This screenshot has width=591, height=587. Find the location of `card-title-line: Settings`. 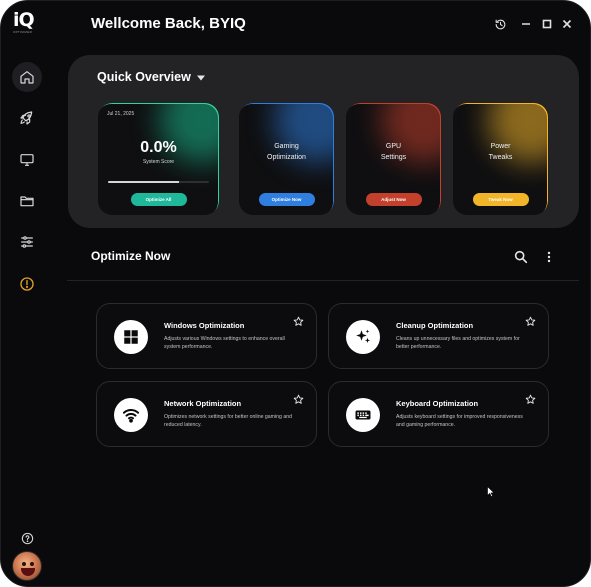

card-title-line: Settings is located at coordinates (393, 157).